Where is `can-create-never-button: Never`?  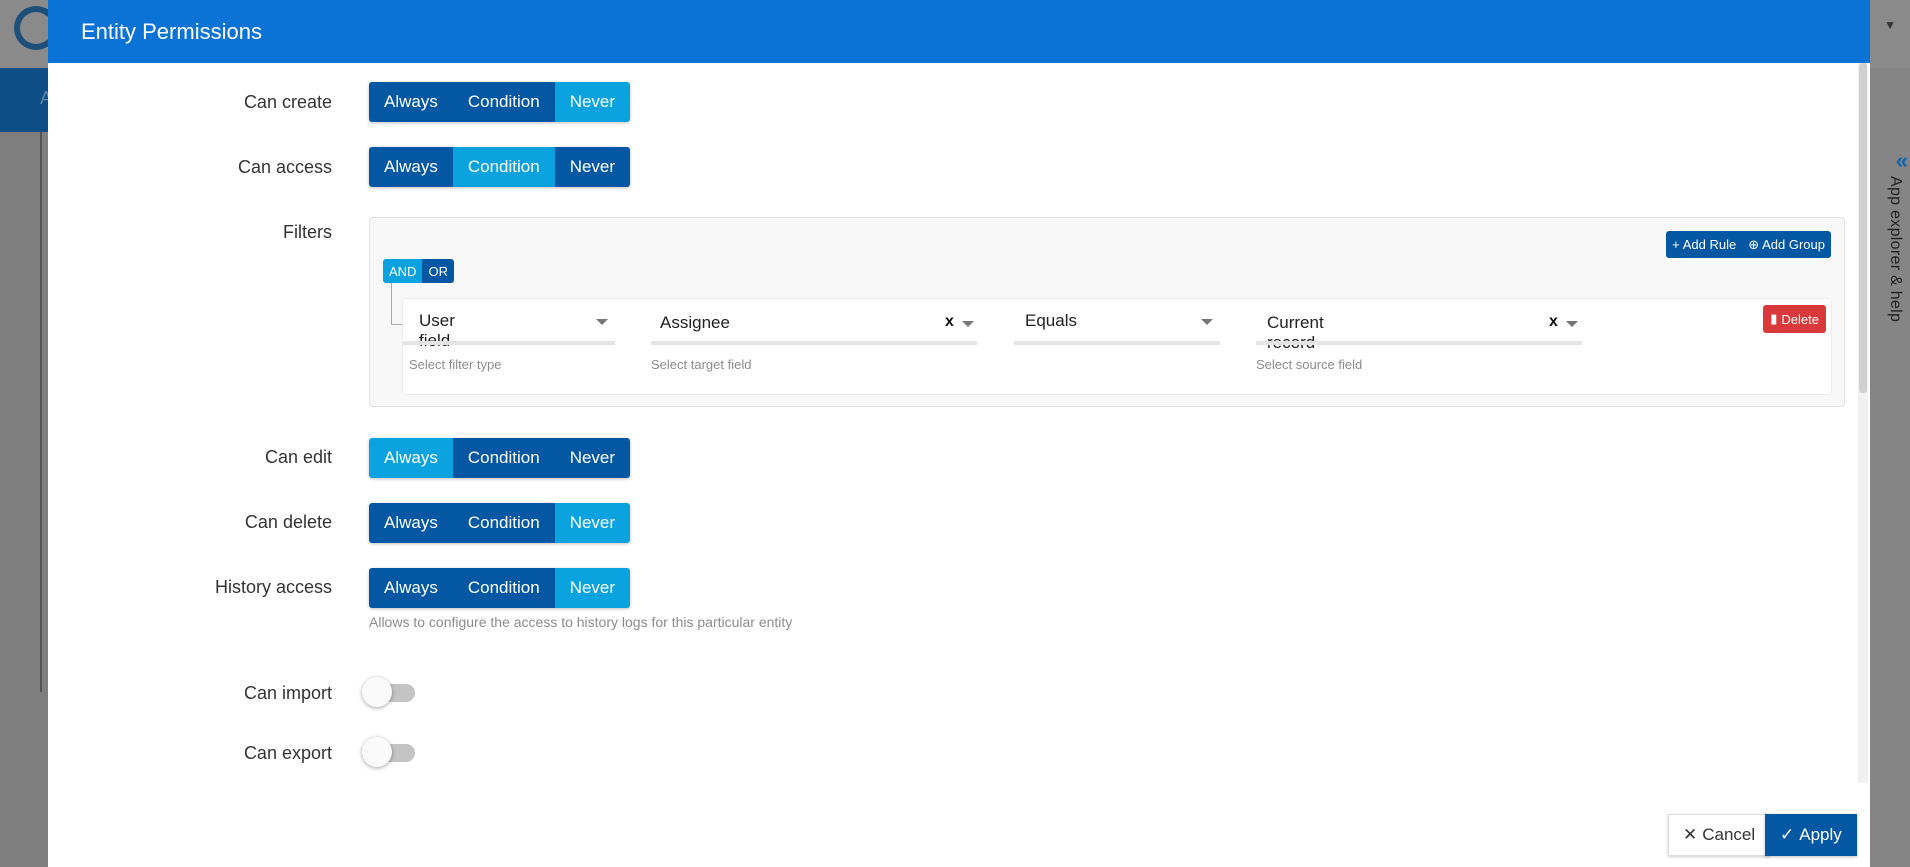
can-create-never-button: Never is located at coordinates (592, 102).